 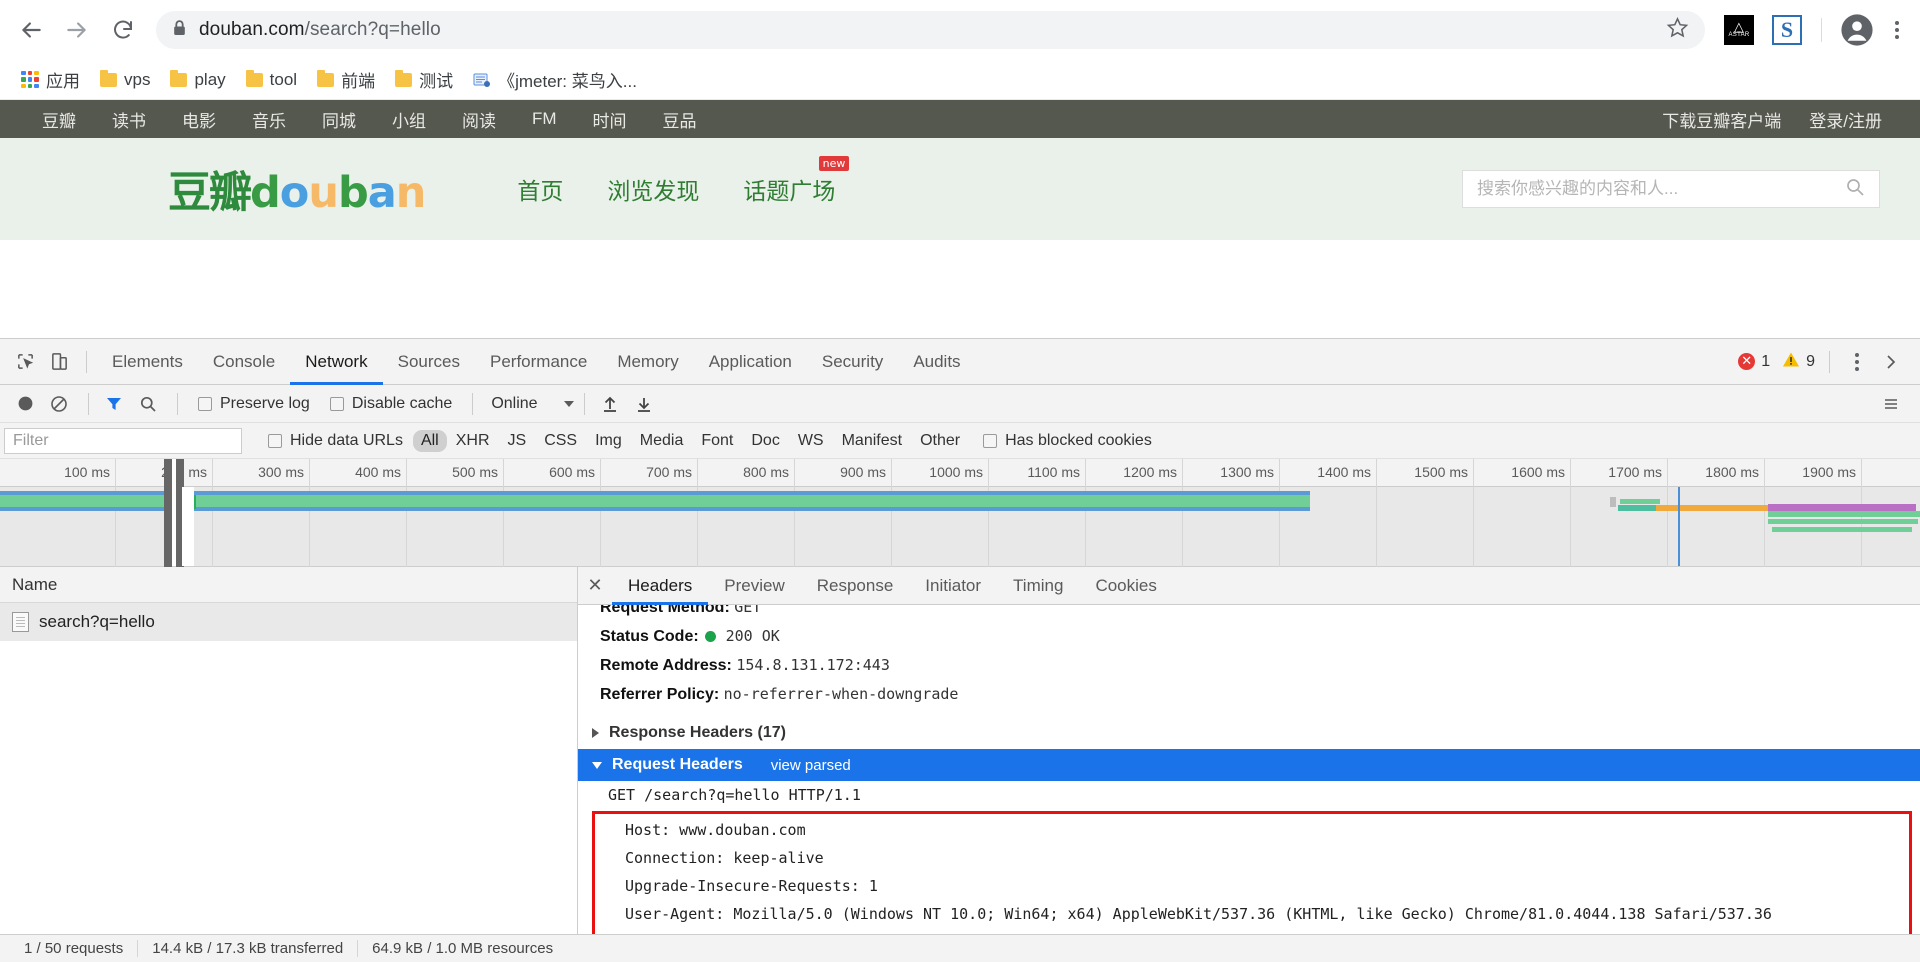 What do you see at coordinates (610, 119) in the screenshot?
I see `nav-item-time: 时间` at bounding box center [610, 119].